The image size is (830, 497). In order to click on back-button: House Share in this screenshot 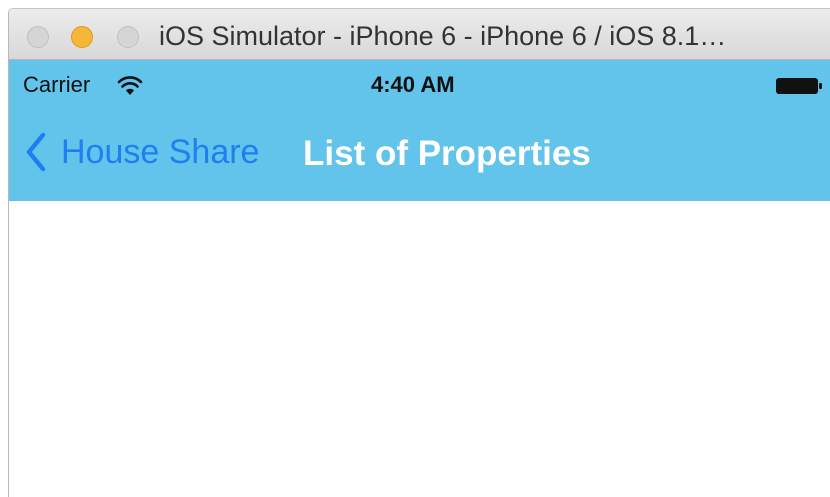, I will do `click(142, 152)`.